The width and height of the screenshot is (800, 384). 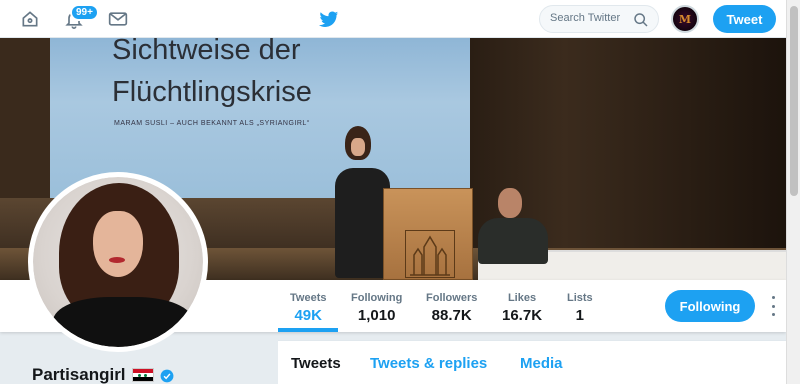 What do you see at coordinates (377, 298) in the screenshot?
I see `stat-label: Following` at bounding box center [377, 298].